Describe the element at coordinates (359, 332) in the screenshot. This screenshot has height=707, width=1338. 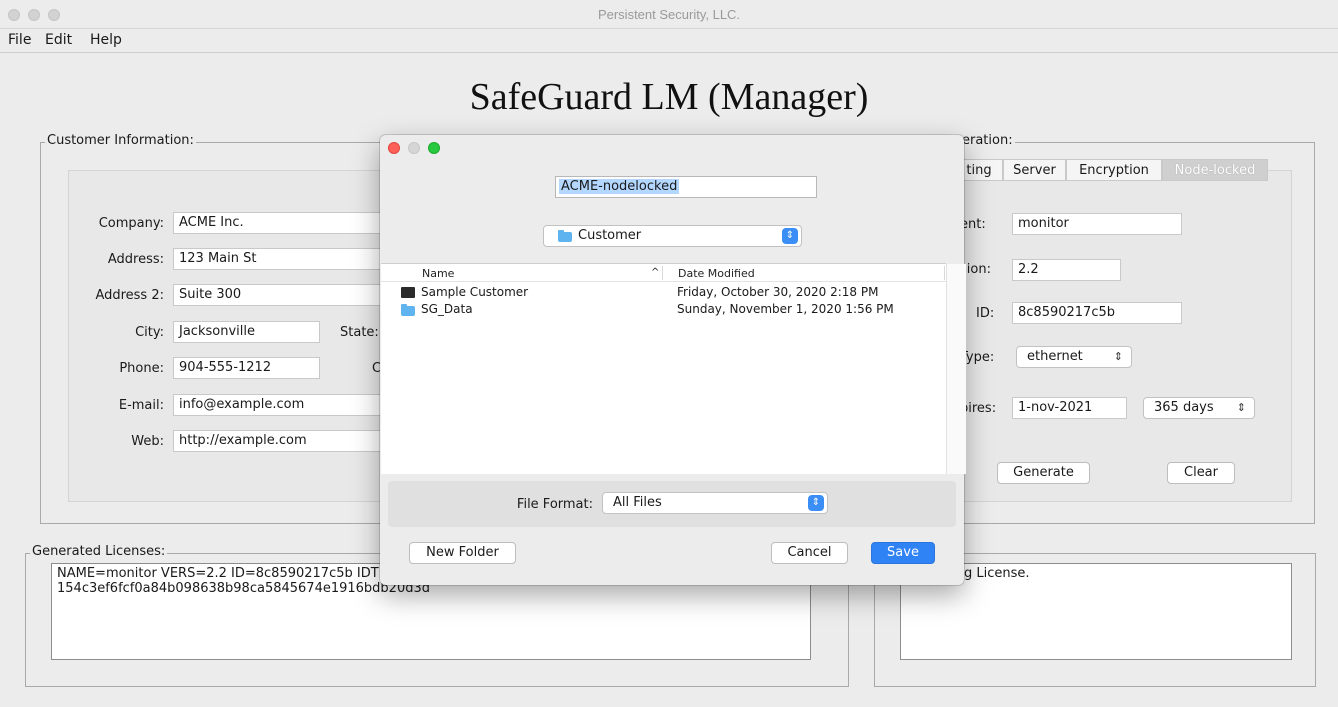
I see `state-label: State:` at that location.